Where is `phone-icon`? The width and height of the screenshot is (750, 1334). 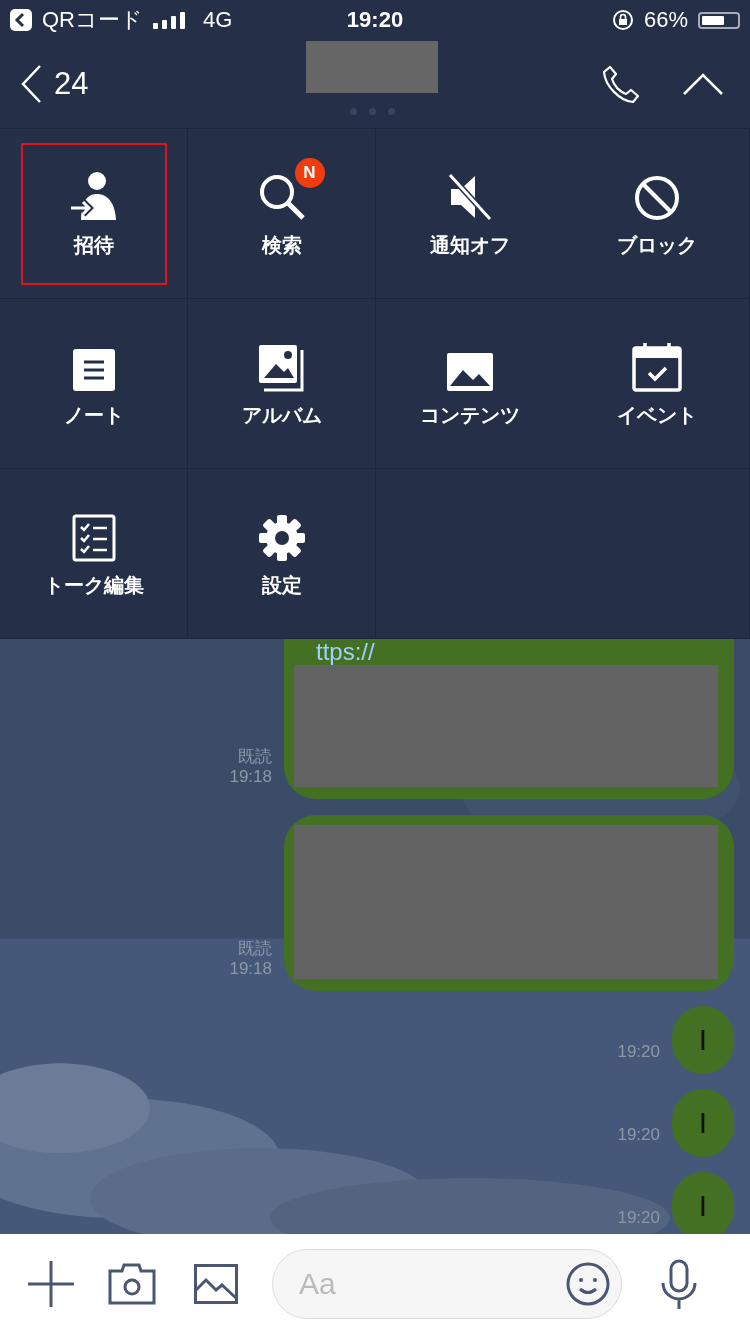 phone-icon is located at coordinates (621, 84).